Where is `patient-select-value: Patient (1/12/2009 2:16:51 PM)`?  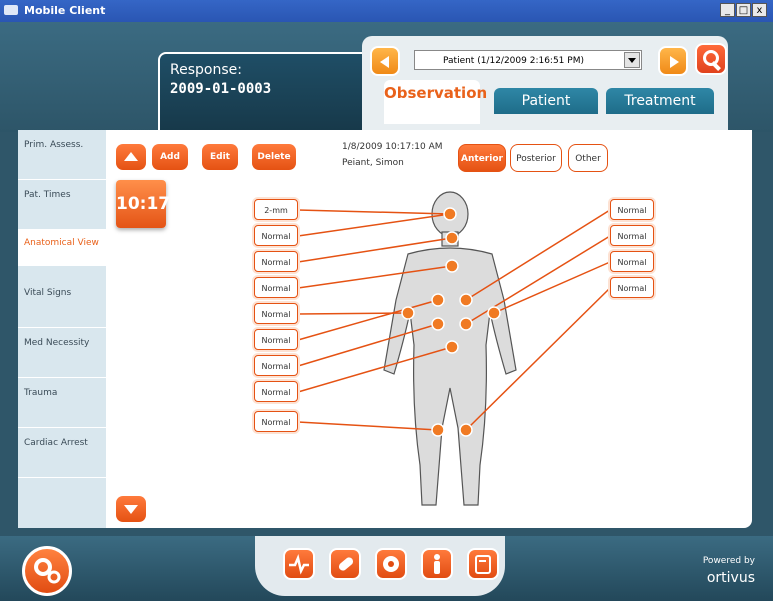
patient-select-value: Patient (1/12/2009 2:16:51 PM) is located at coordinates (513, 61).